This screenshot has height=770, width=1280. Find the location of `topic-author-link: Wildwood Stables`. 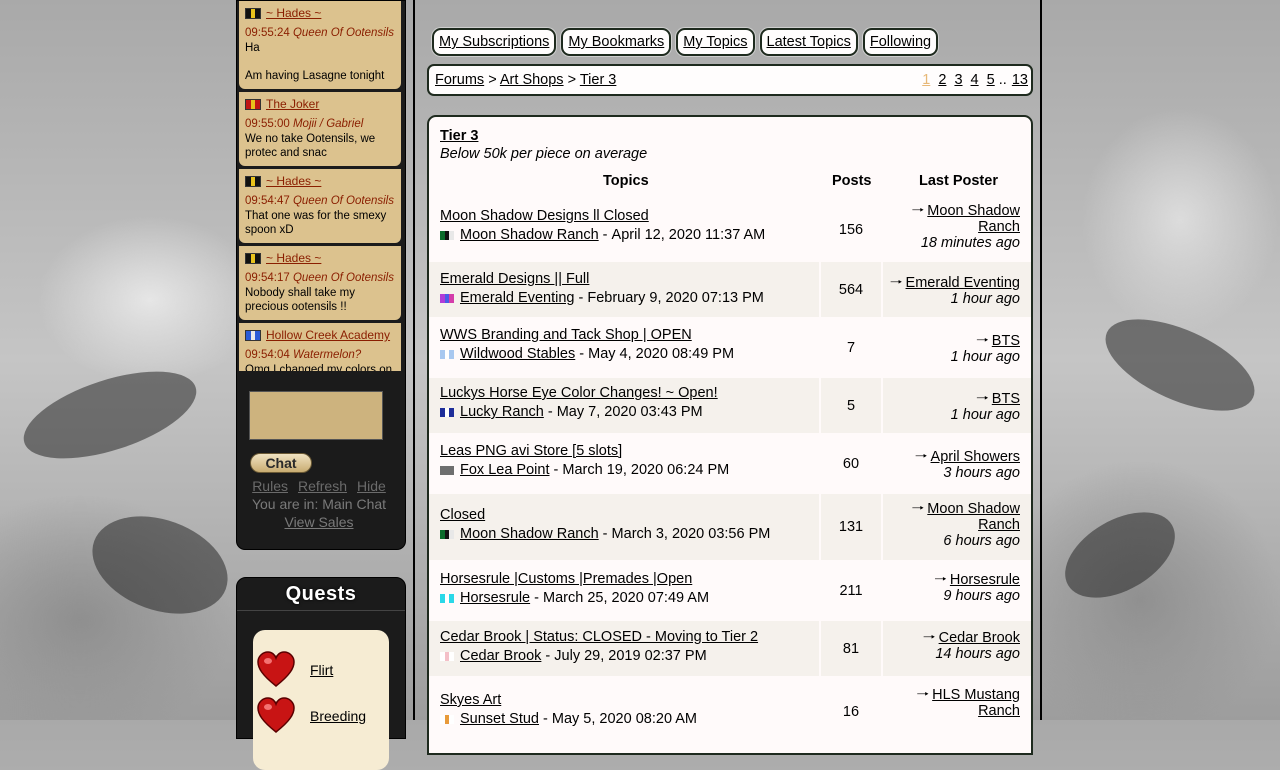

topic-author-link: Wildwood Stables is located at coordinates (517, 354).